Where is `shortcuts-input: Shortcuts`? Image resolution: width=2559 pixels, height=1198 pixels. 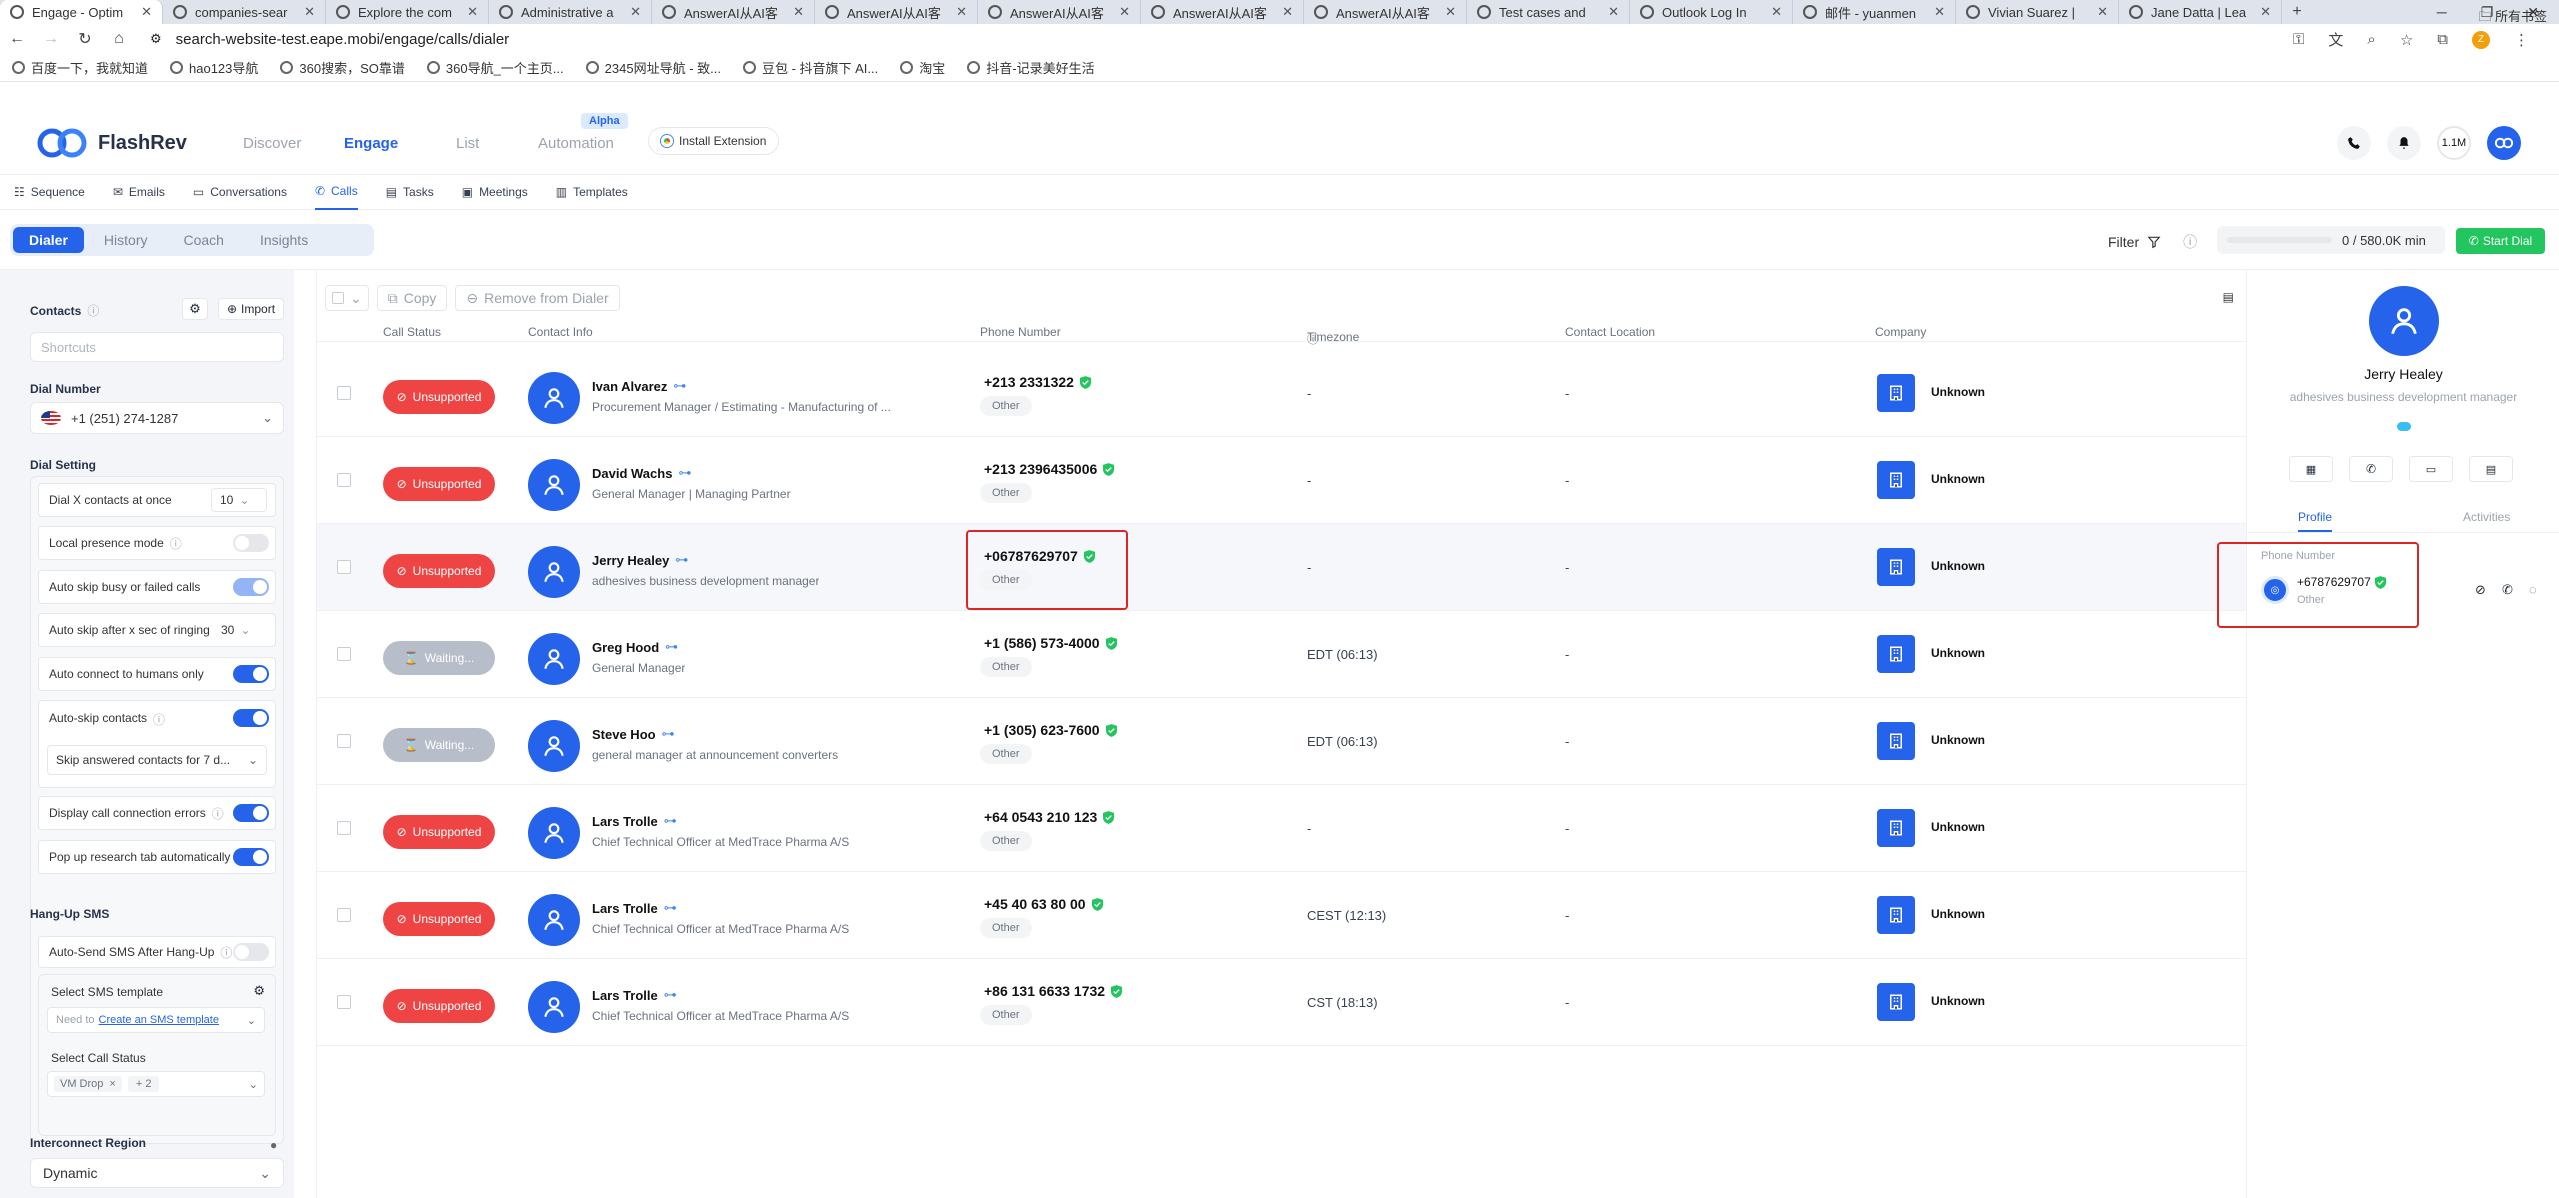 shortcuts-input: Shortcuts is located at coordinates (157, 347).